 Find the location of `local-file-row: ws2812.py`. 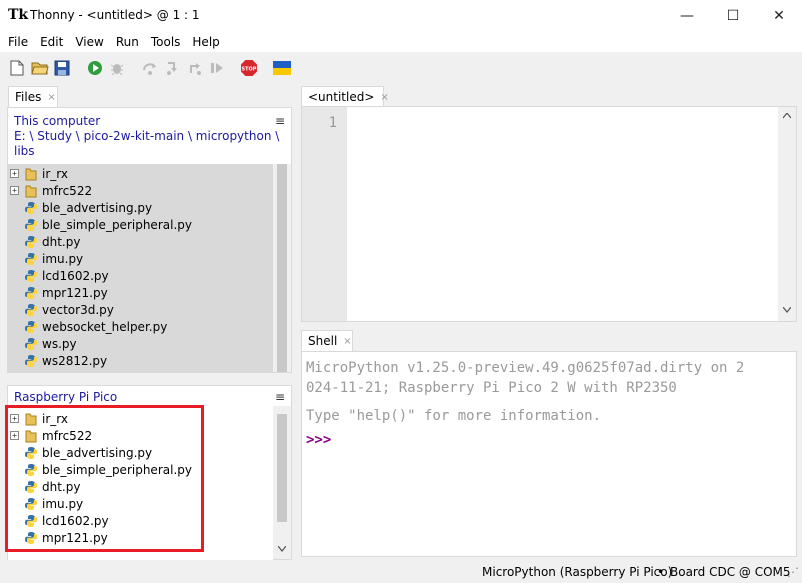

local-file-row: ws2812.py is located at coordinates (140, 360).